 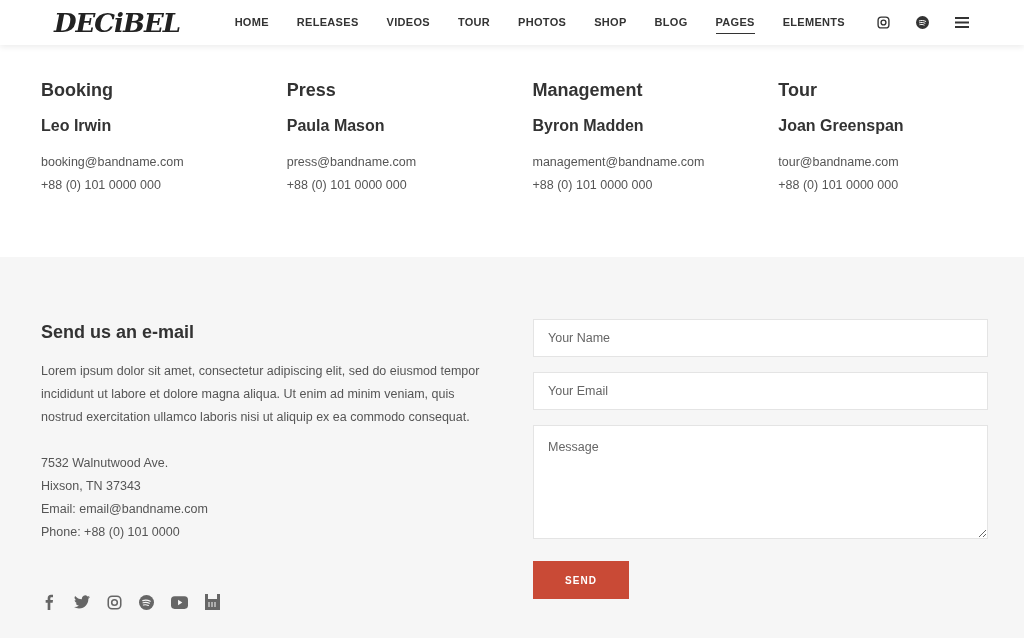 What do you see at coordinates (798, 90) in the screenshot?
I see `department-title: Tour` at bounding box center [798, 90].